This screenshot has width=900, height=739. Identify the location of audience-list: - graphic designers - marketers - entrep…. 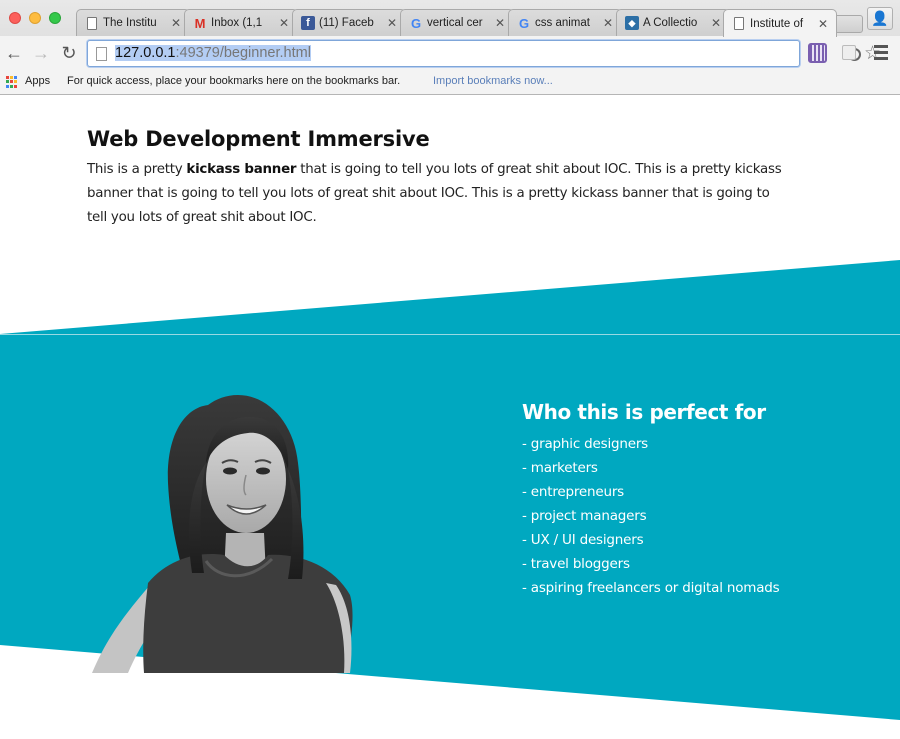
(651, 516).